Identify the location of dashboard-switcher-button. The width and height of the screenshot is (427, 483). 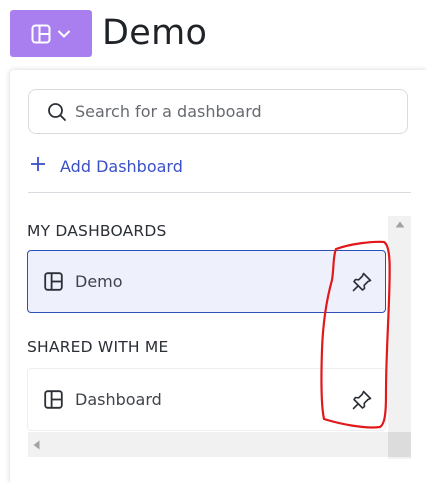
(51, 33).